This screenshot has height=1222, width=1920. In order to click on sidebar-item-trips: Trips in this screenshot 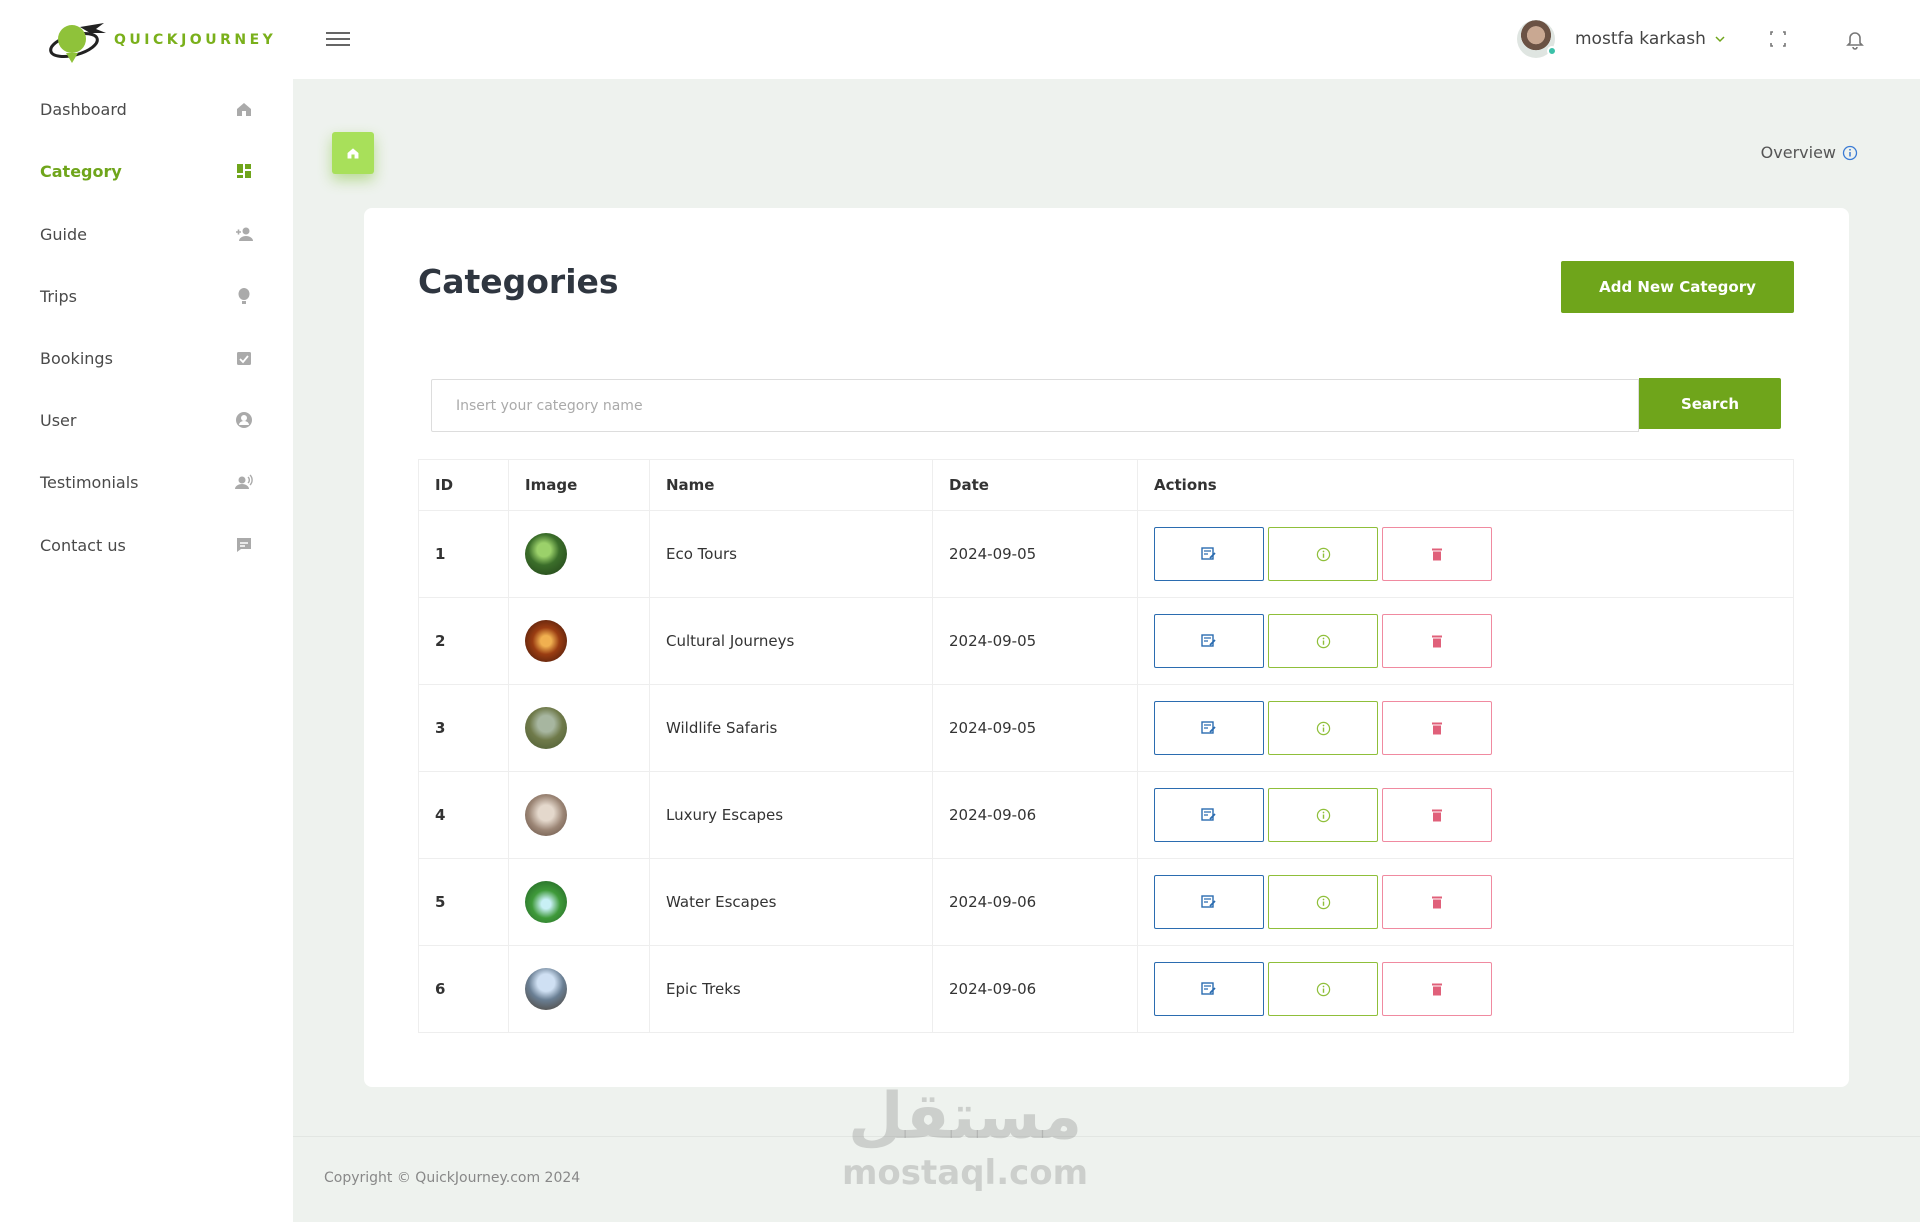, I will do `click(146, 296)`.